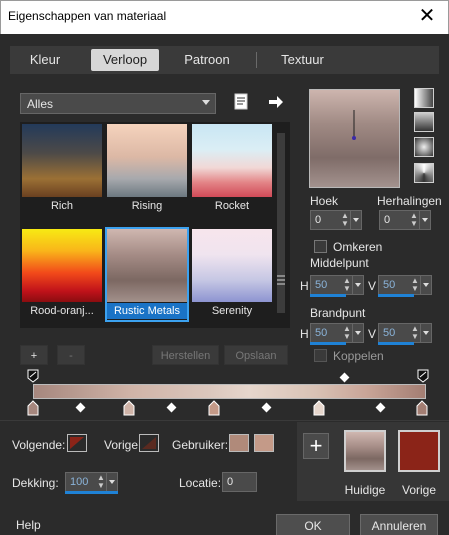 This screenshot has height=535, width=449. What do you see at coordinates (357, 247) in the screenshot?
I see `invert-label: Omkeren` at bounding box center [357, 247].